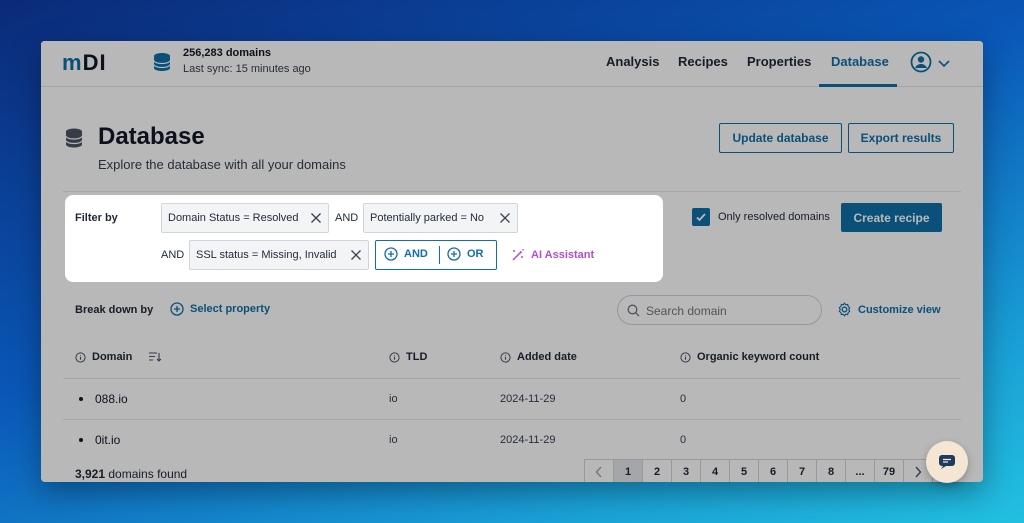  Describe the element at coordinates (155, 357) in the screenshot. I see `sort-icon` at that location.